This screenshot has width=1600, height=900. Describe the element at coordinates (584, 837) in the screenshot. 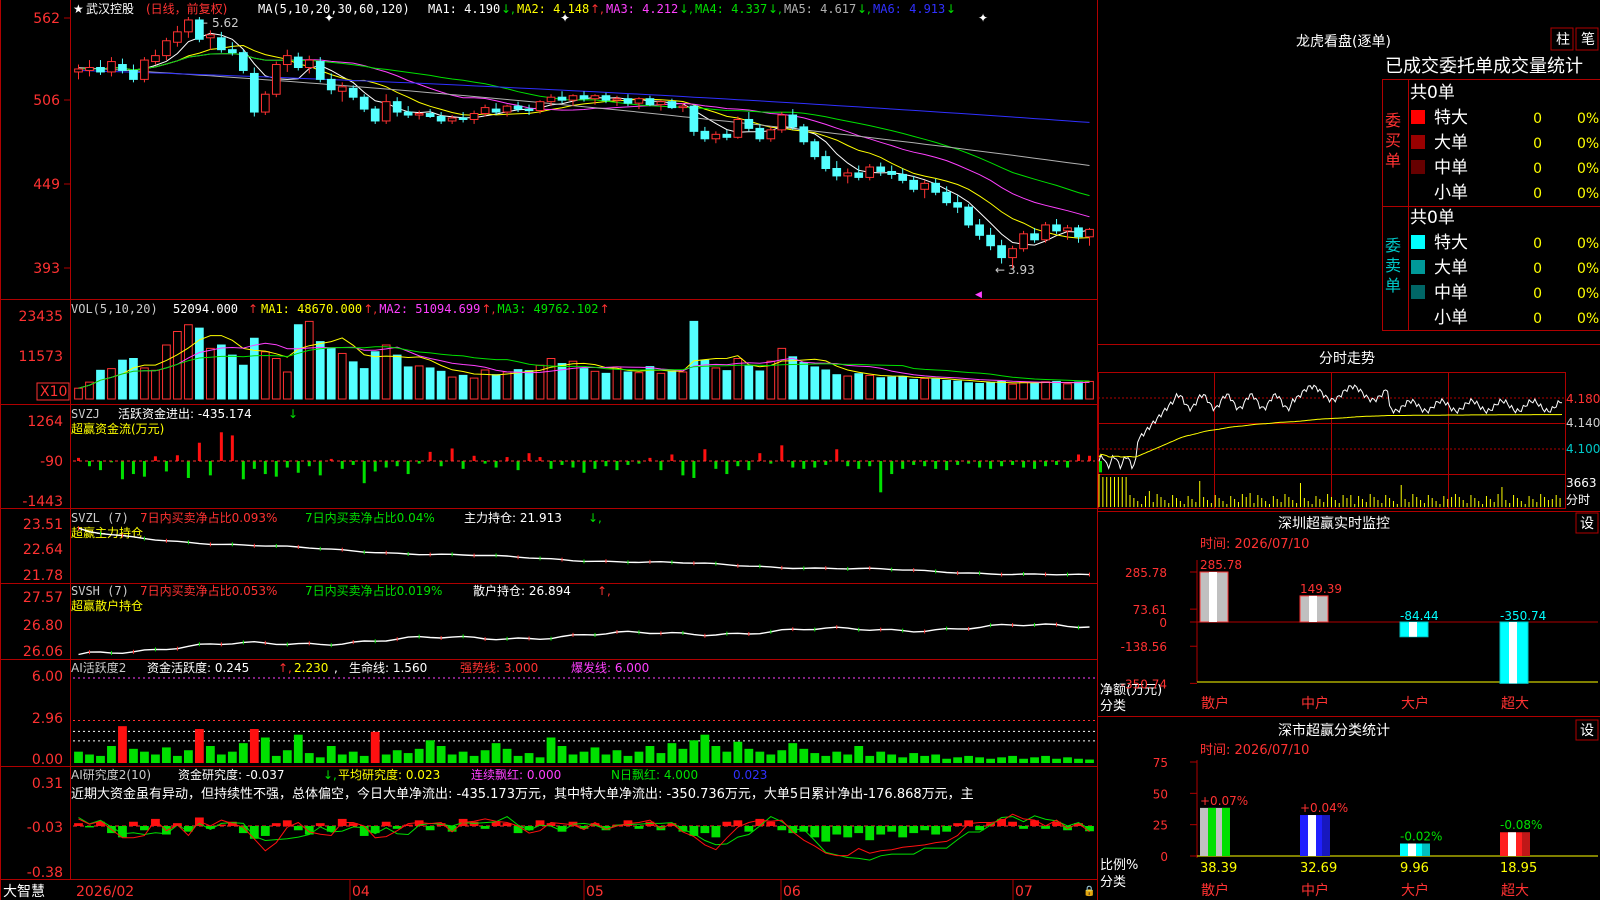

I see `ai-research-plot` at that location.